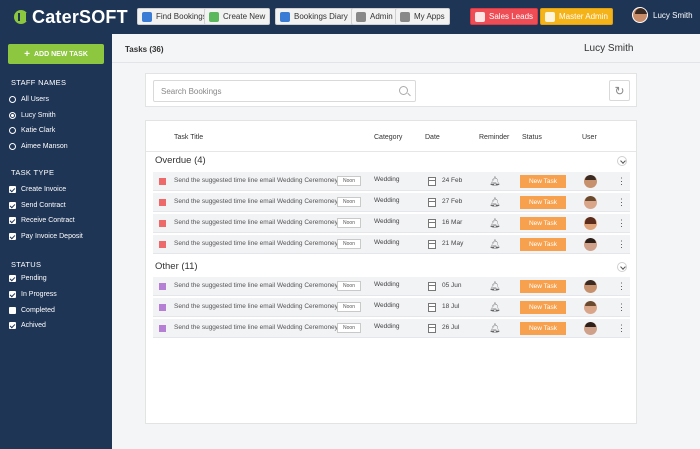 This screenshot has width=700, height=449. Describe the element at coordinates (188, 137) in the screenshot. I see `column-header-task-title: Task Title` at that location.